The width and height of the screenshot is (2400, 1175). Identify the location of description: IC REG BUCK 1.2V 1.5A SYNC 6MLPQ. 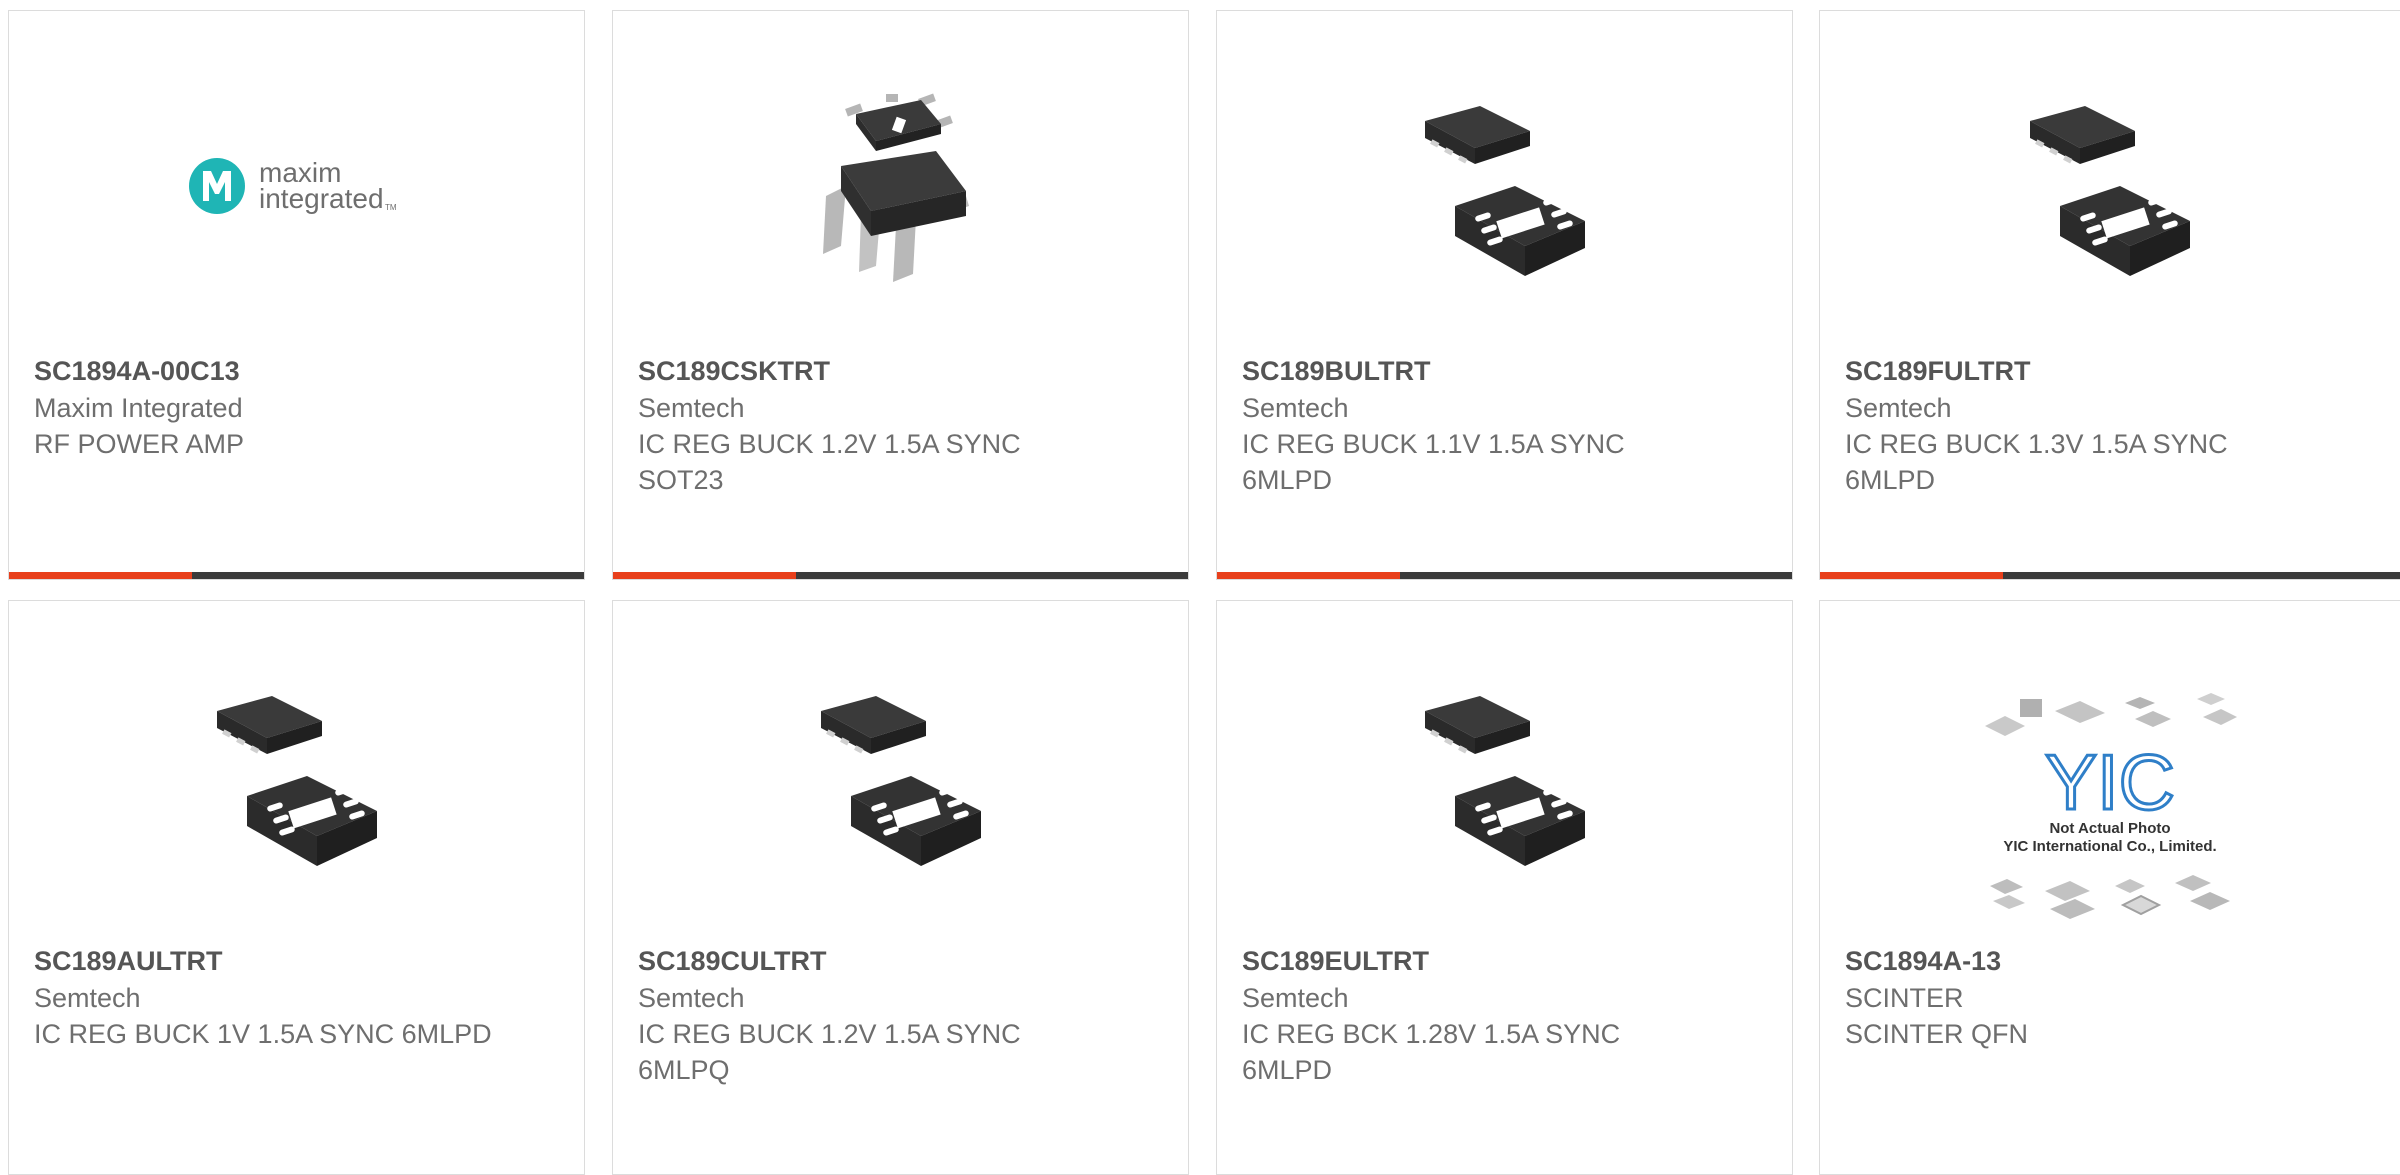
(829, 1052).